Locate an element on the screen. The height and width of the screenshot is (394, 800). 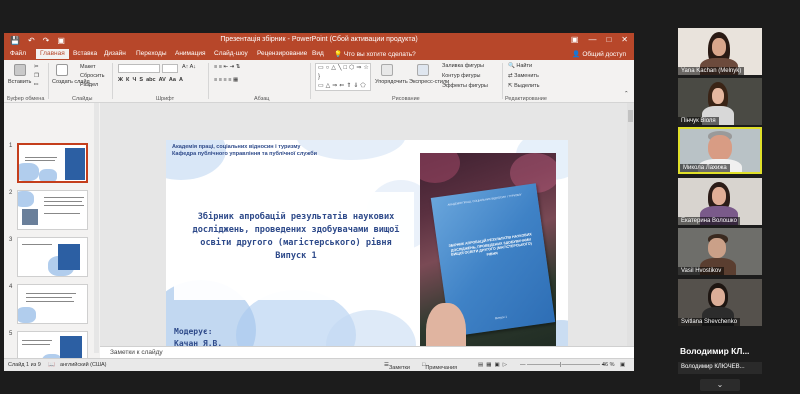
replace-label: Заменить is located at coordinates (526, 76).